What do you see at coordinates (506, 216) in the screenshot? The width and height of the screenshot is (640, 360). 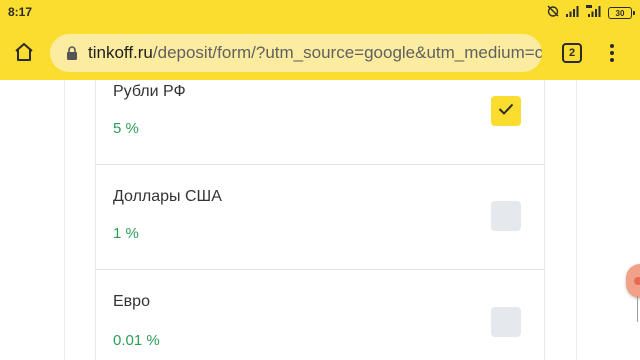 I see `currency-checkbox-usd` at bounding box center [506, 216].